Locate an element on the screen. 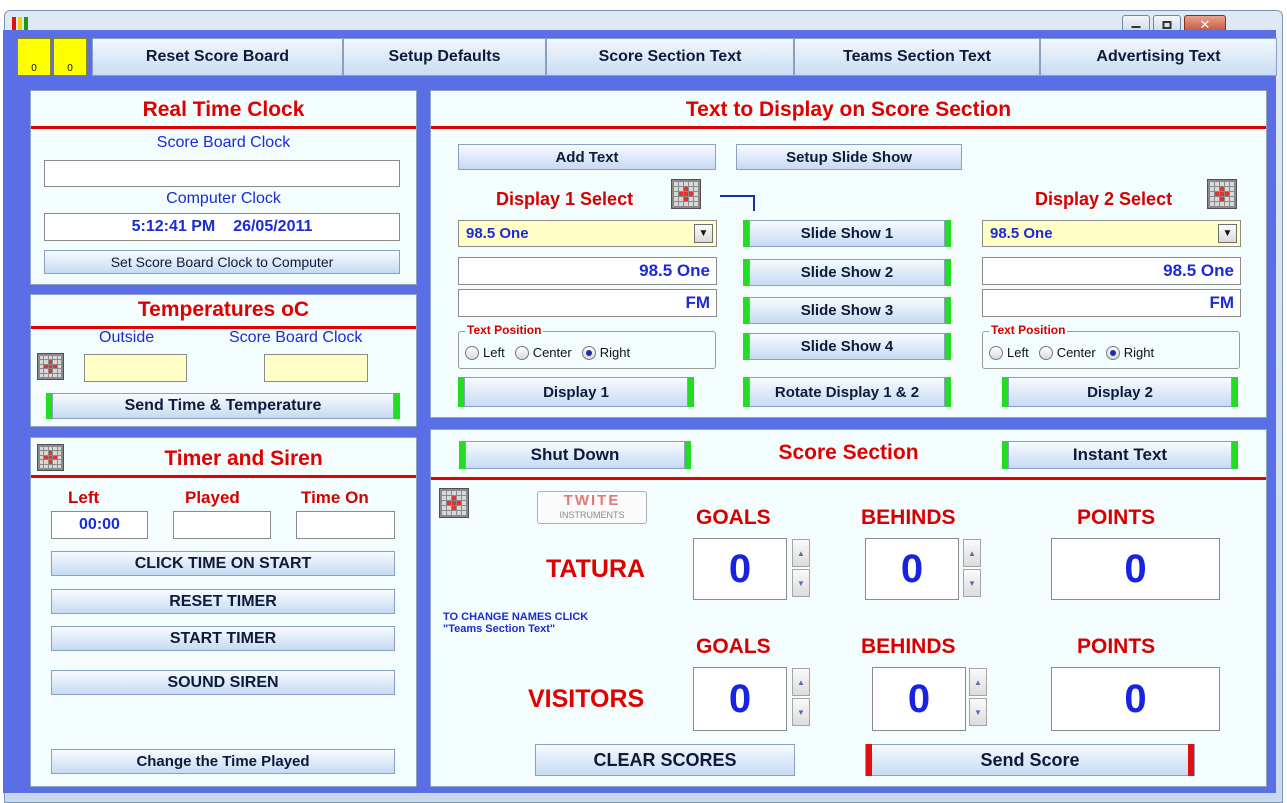 Image resolution: width=1287 pixels, height=803 pixels. time-played-field is located at coordinates (222, 525).